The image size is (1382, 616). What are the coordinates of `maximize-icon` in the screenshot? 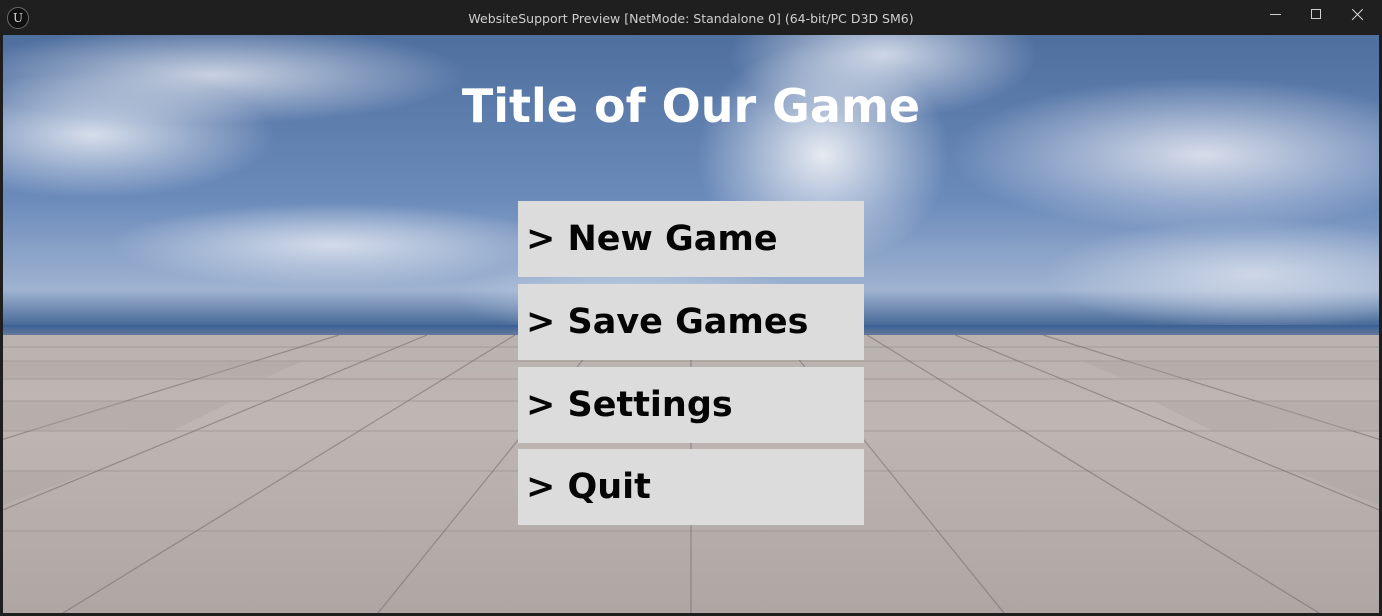 It's located at (1316, 14).